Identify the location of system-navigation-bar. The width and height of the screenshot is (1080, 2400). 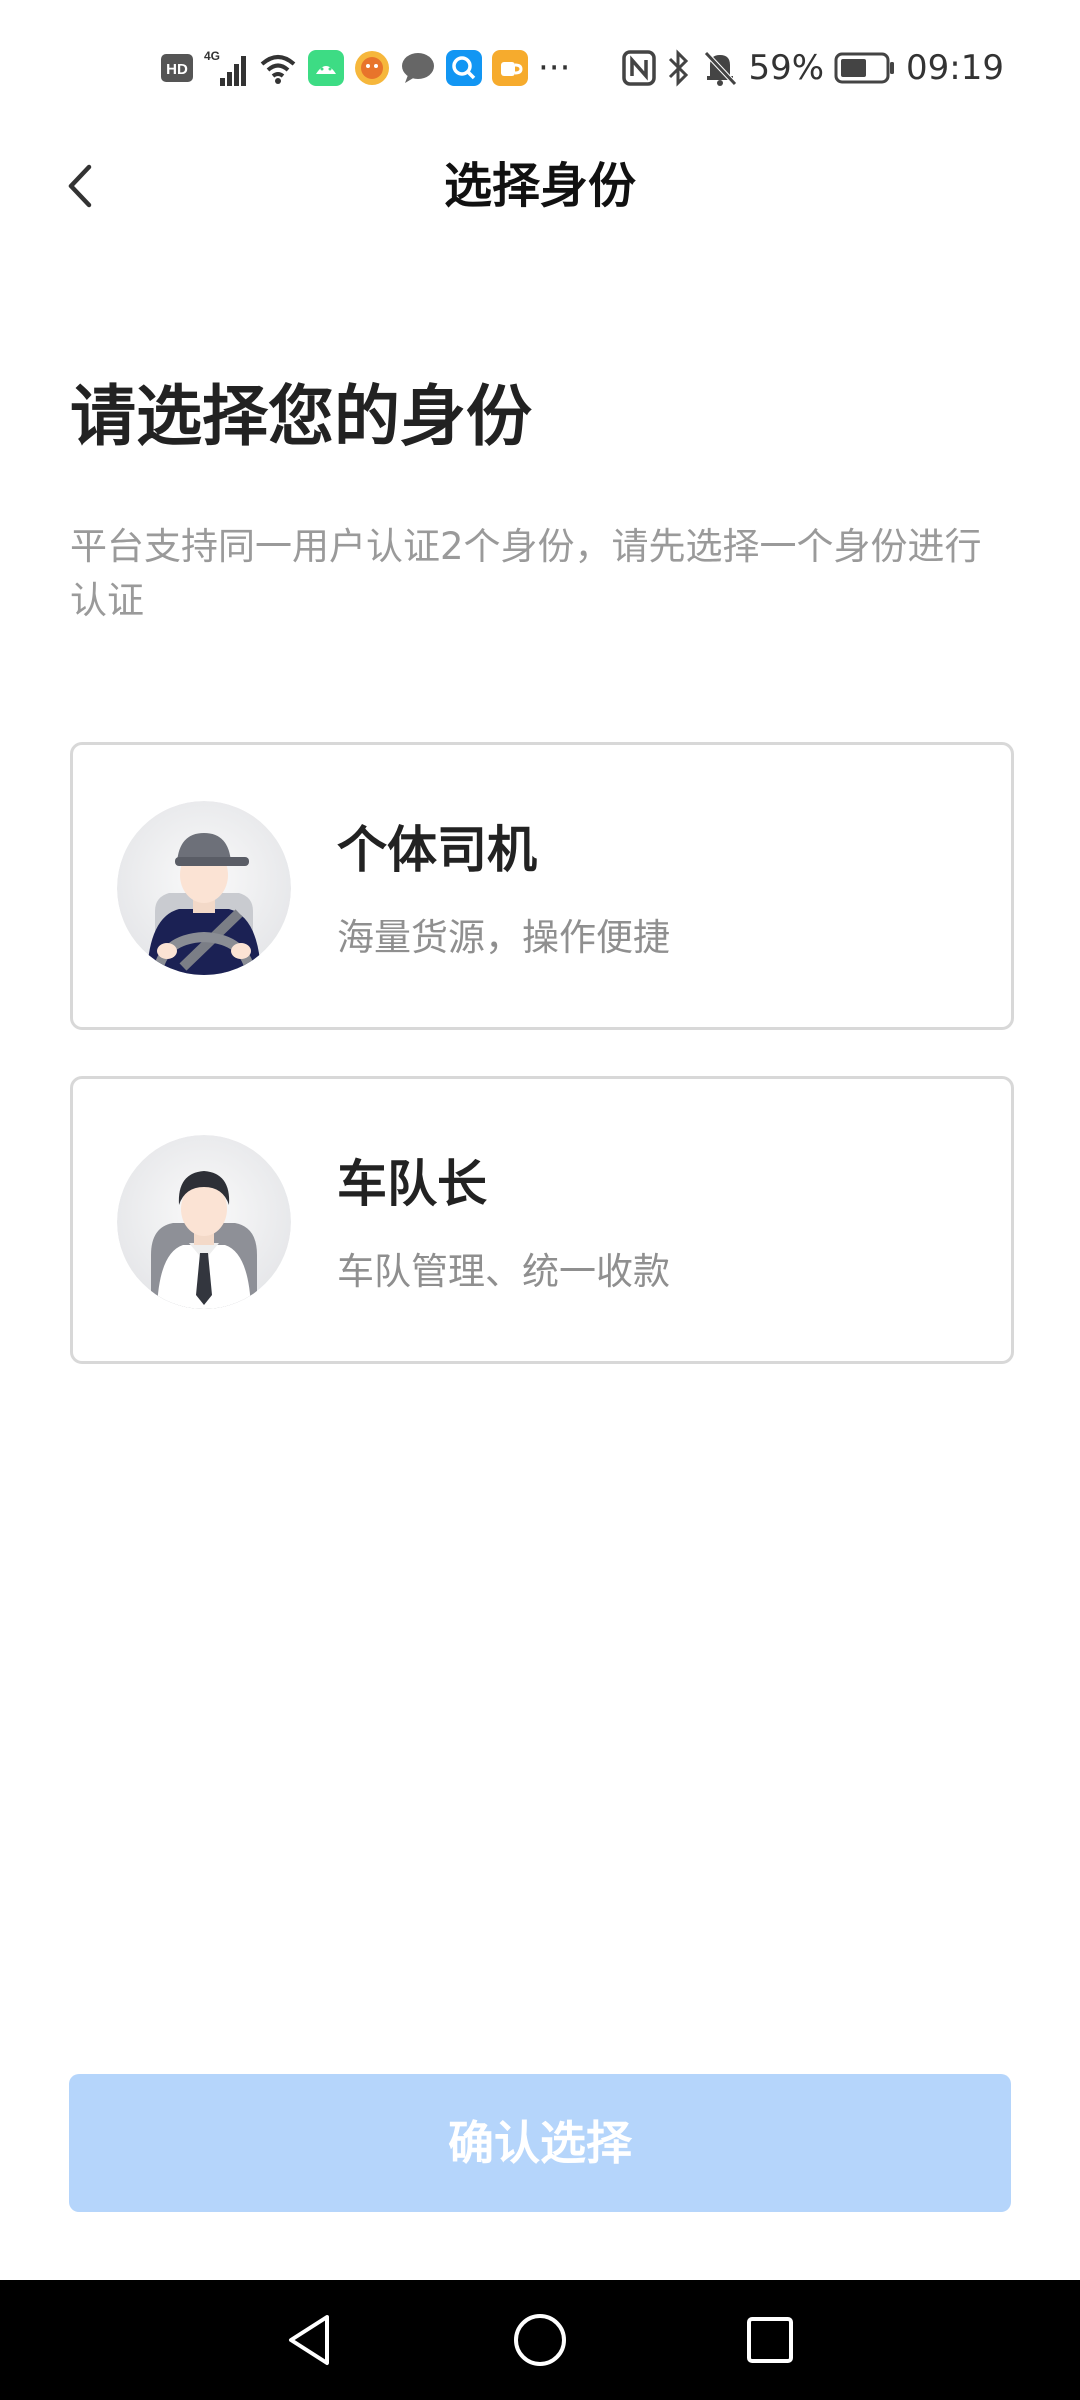
(540, 2340).